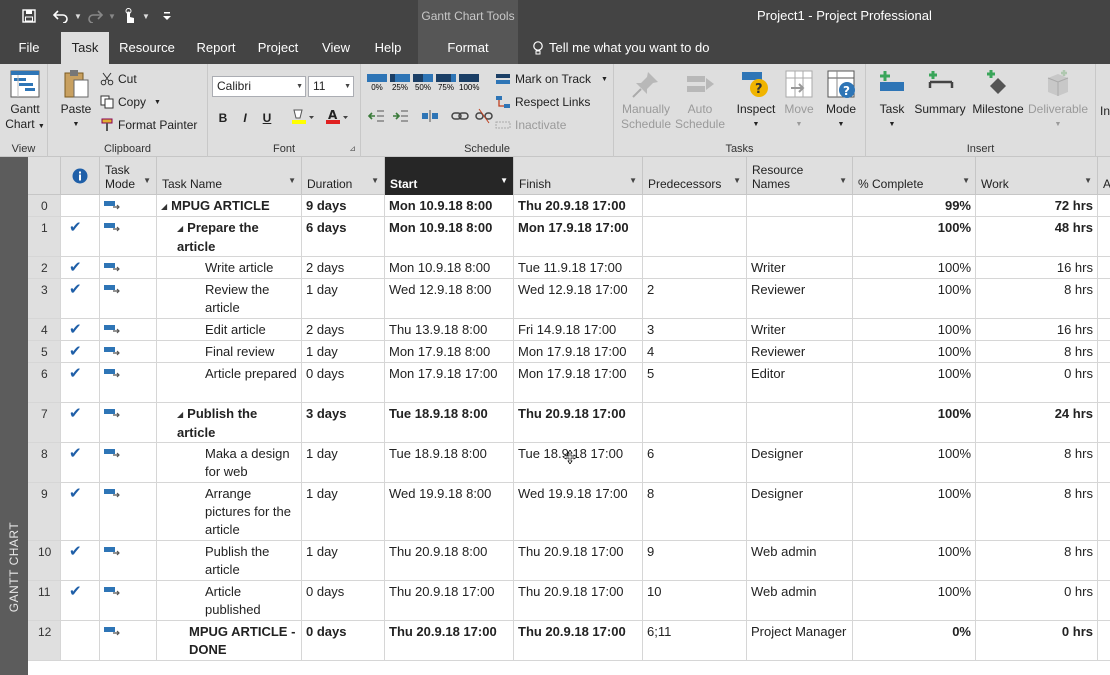 This screenshot has width=1110, height=675. Describe the element at coordinates (229, 236) in the screenshot. I see `task-name-cell: ◢ Prepare the article` at that location.